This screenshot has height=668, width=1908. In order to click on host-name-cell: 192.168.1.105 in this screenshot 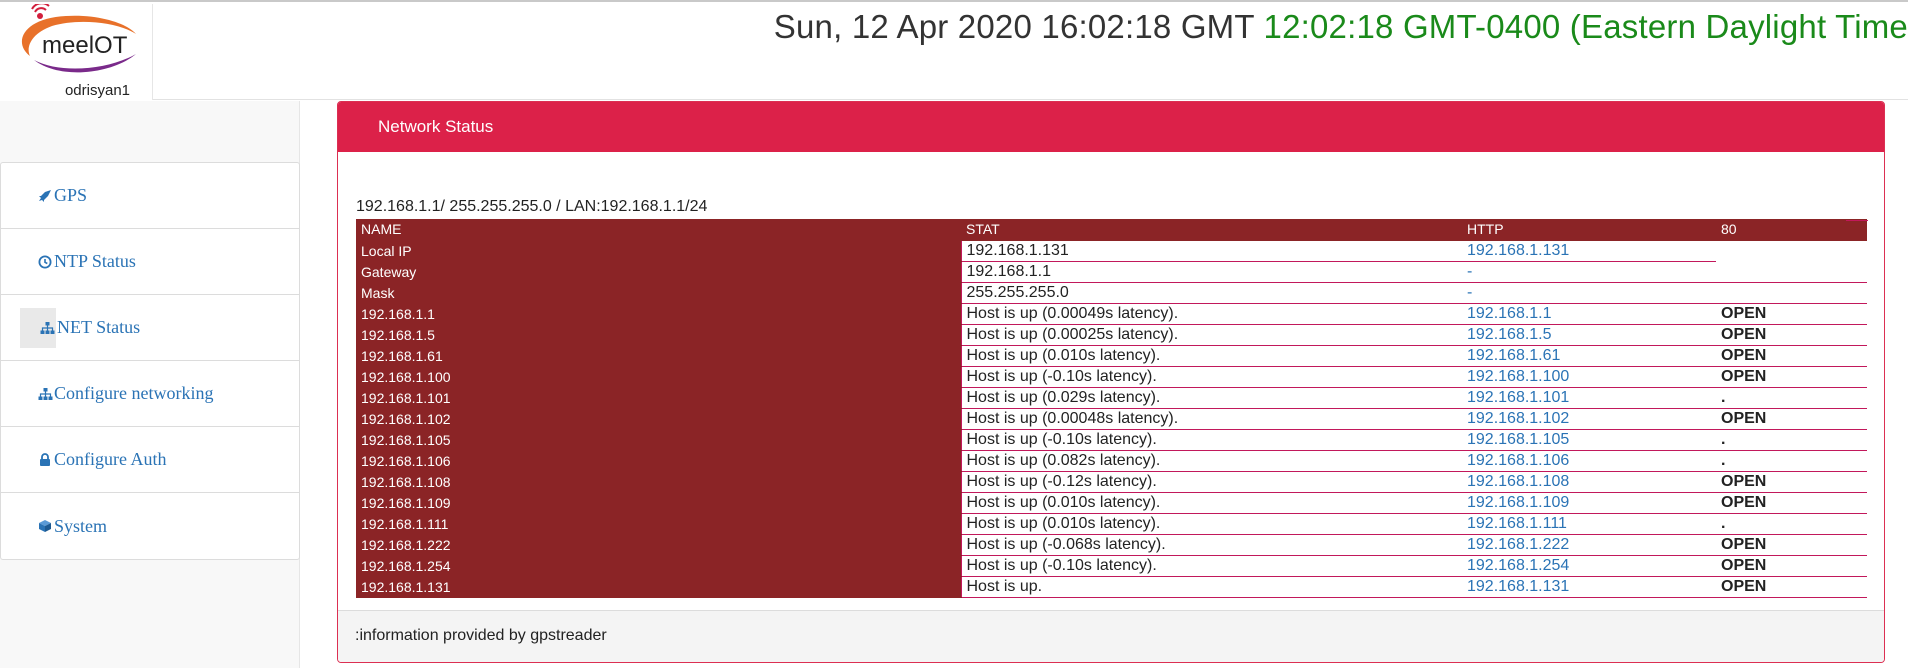, I will do `click(658, 440)`.